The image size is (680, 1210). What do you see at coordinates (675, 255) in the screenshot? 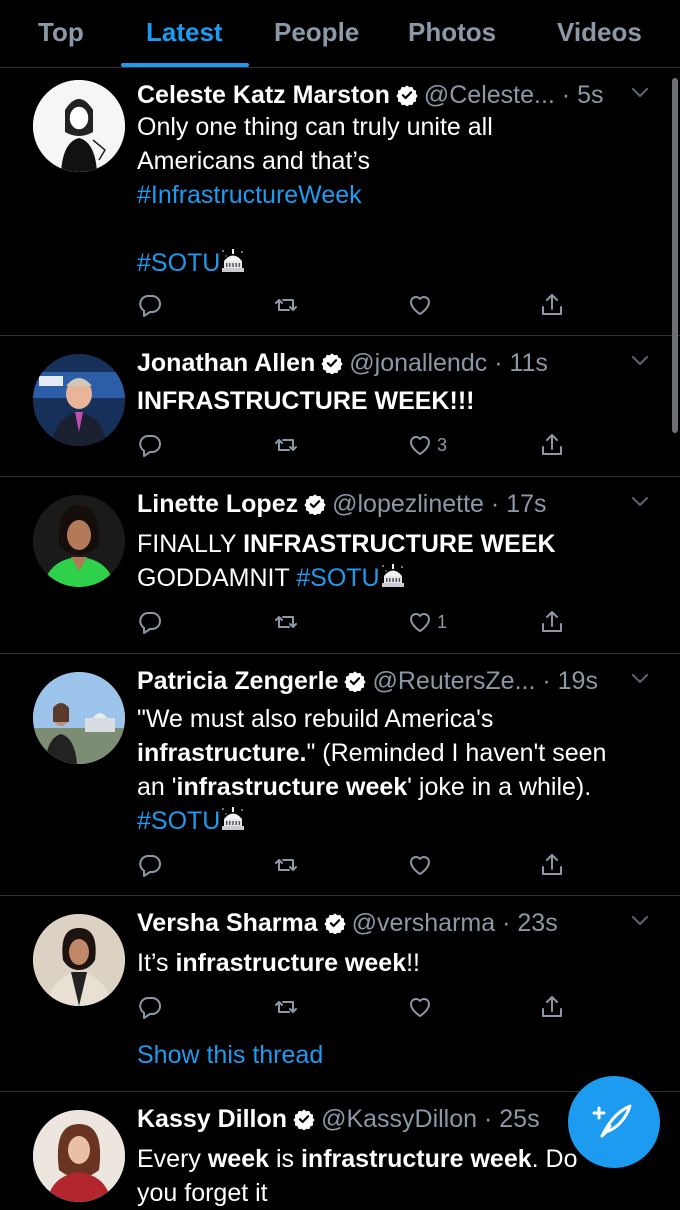
I see `scrollbar` at bounding box center [675, 255].